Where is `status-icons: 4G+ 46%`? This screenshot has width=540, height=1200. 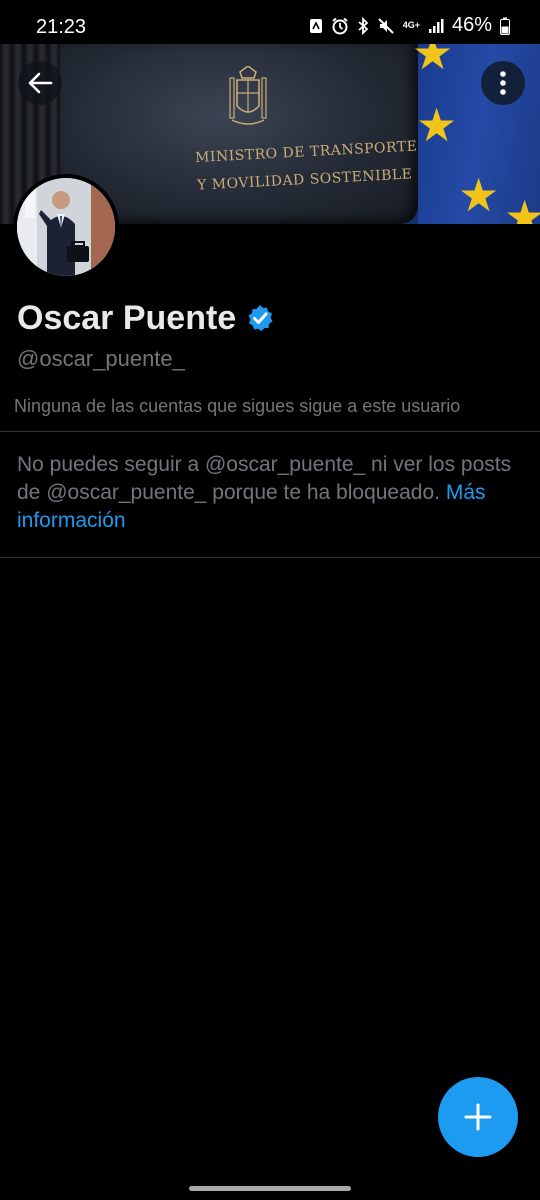
status-icons: 4G+ 46% is located at coordinates (409, 25).